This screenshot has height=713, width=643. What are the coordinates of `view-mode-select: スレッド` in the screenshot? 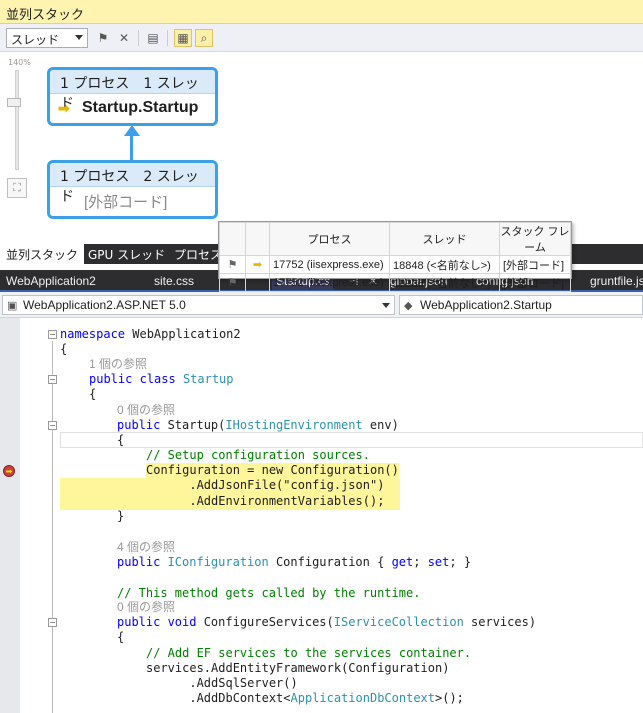 It's located at (47, 38).